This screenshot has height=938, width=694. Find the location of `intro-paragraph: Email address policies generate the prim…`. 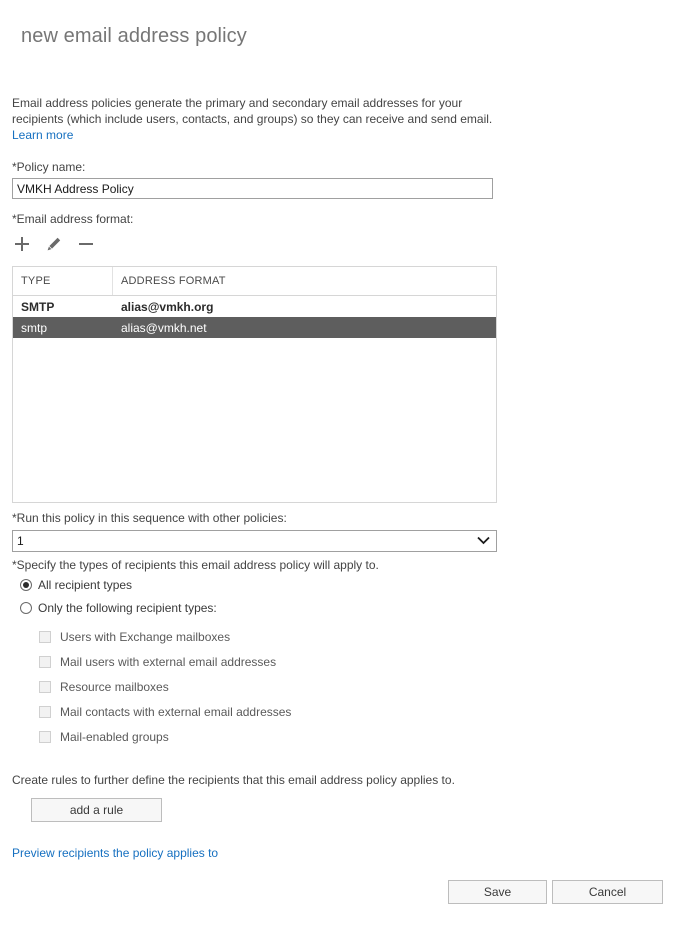

intro-paragraph: Email address policies generate the prim… is located at coordinates (252, 111).